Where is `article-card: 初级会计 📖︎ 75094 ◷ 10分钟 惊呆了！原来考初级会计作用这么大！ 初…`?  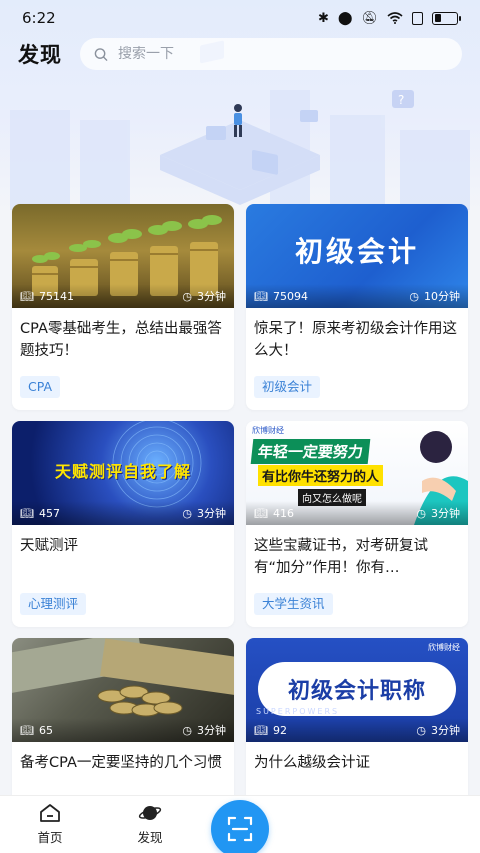
article-card: 初级会计 📖︎ 75094 ◷ 10分钟 惊呆了！原来考初级会计作用这么大！ 初… is located at coordinates (357, 307).